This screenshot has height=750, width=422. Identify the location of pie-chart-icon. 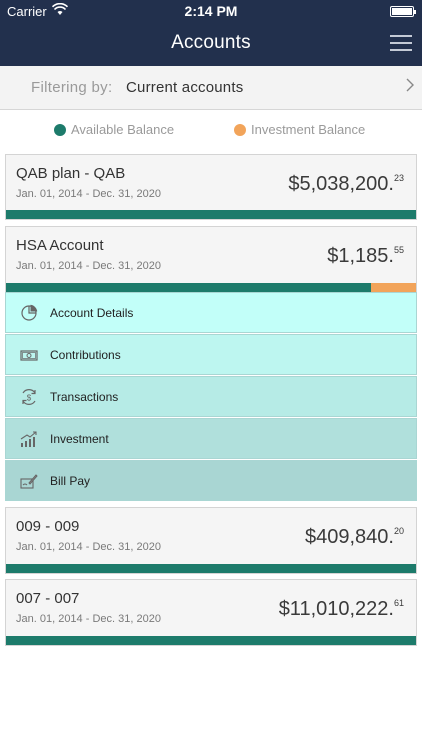
(29, 313).